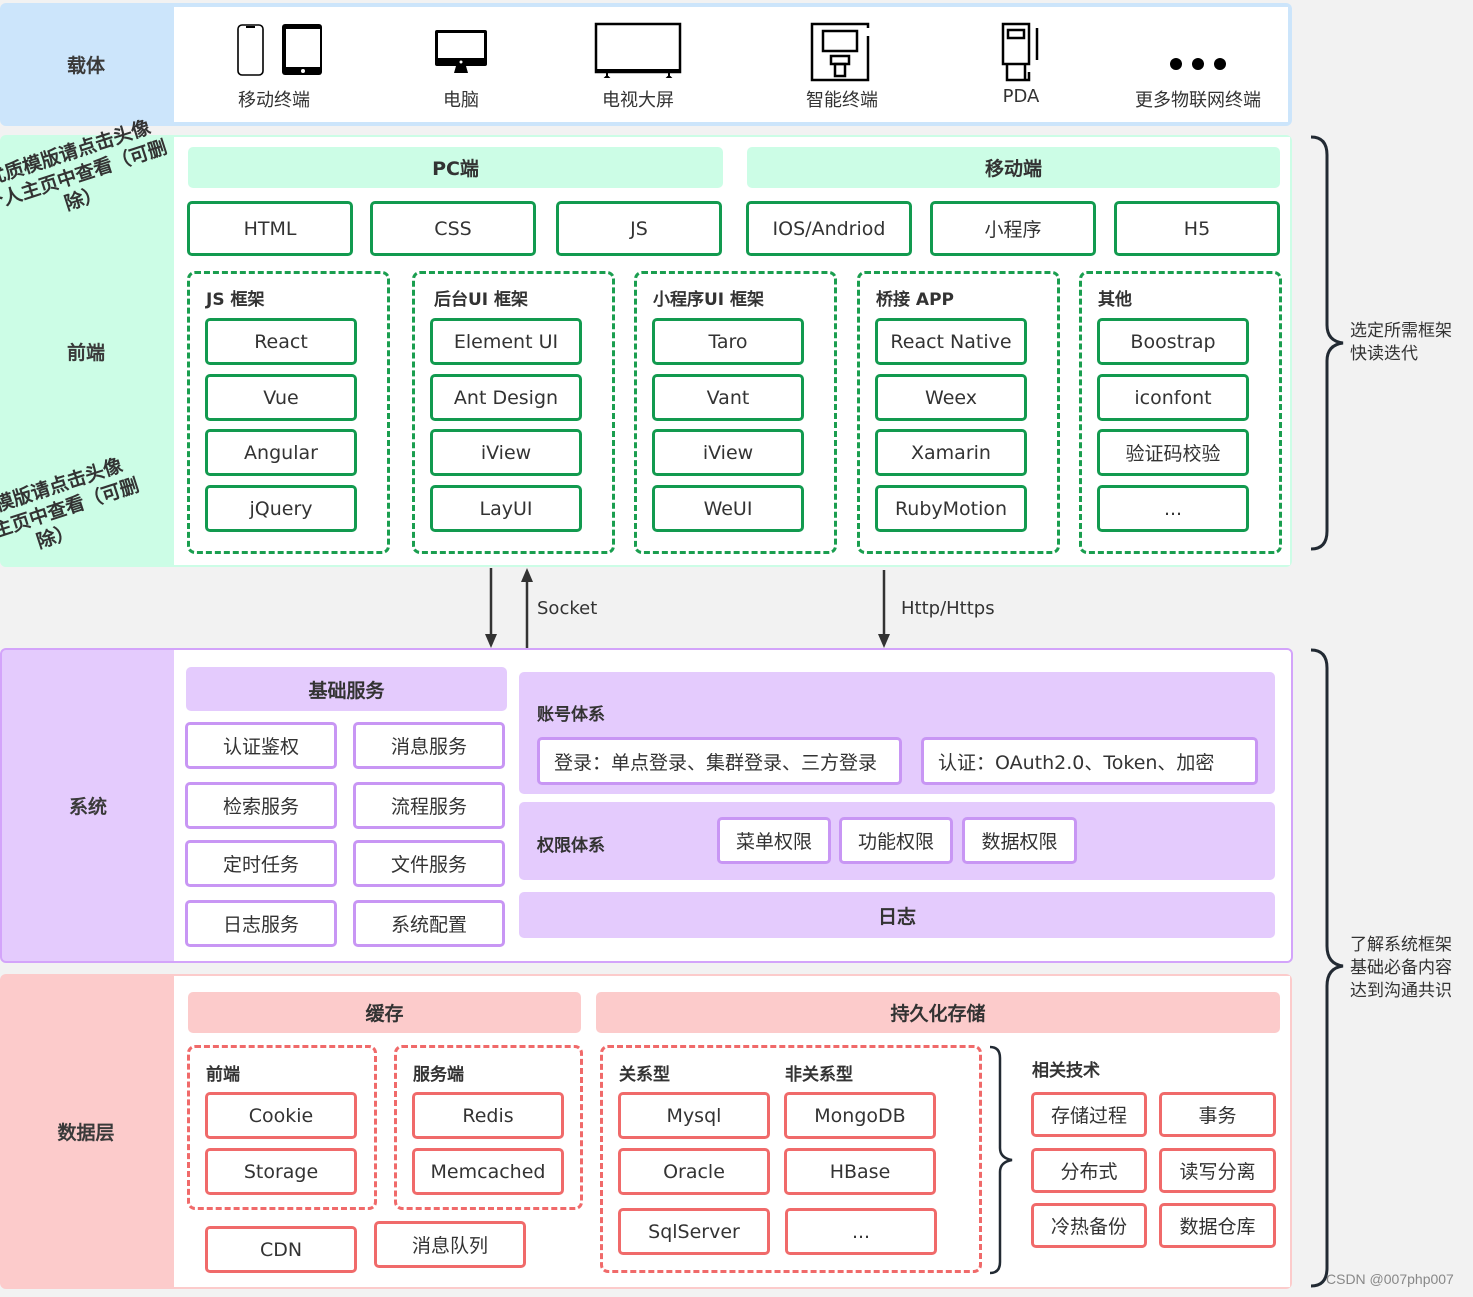  What do you see at coordinates (274, 100) in the screenshot?
I see `device-label: 移动终端` at bounding box center [274, 100].